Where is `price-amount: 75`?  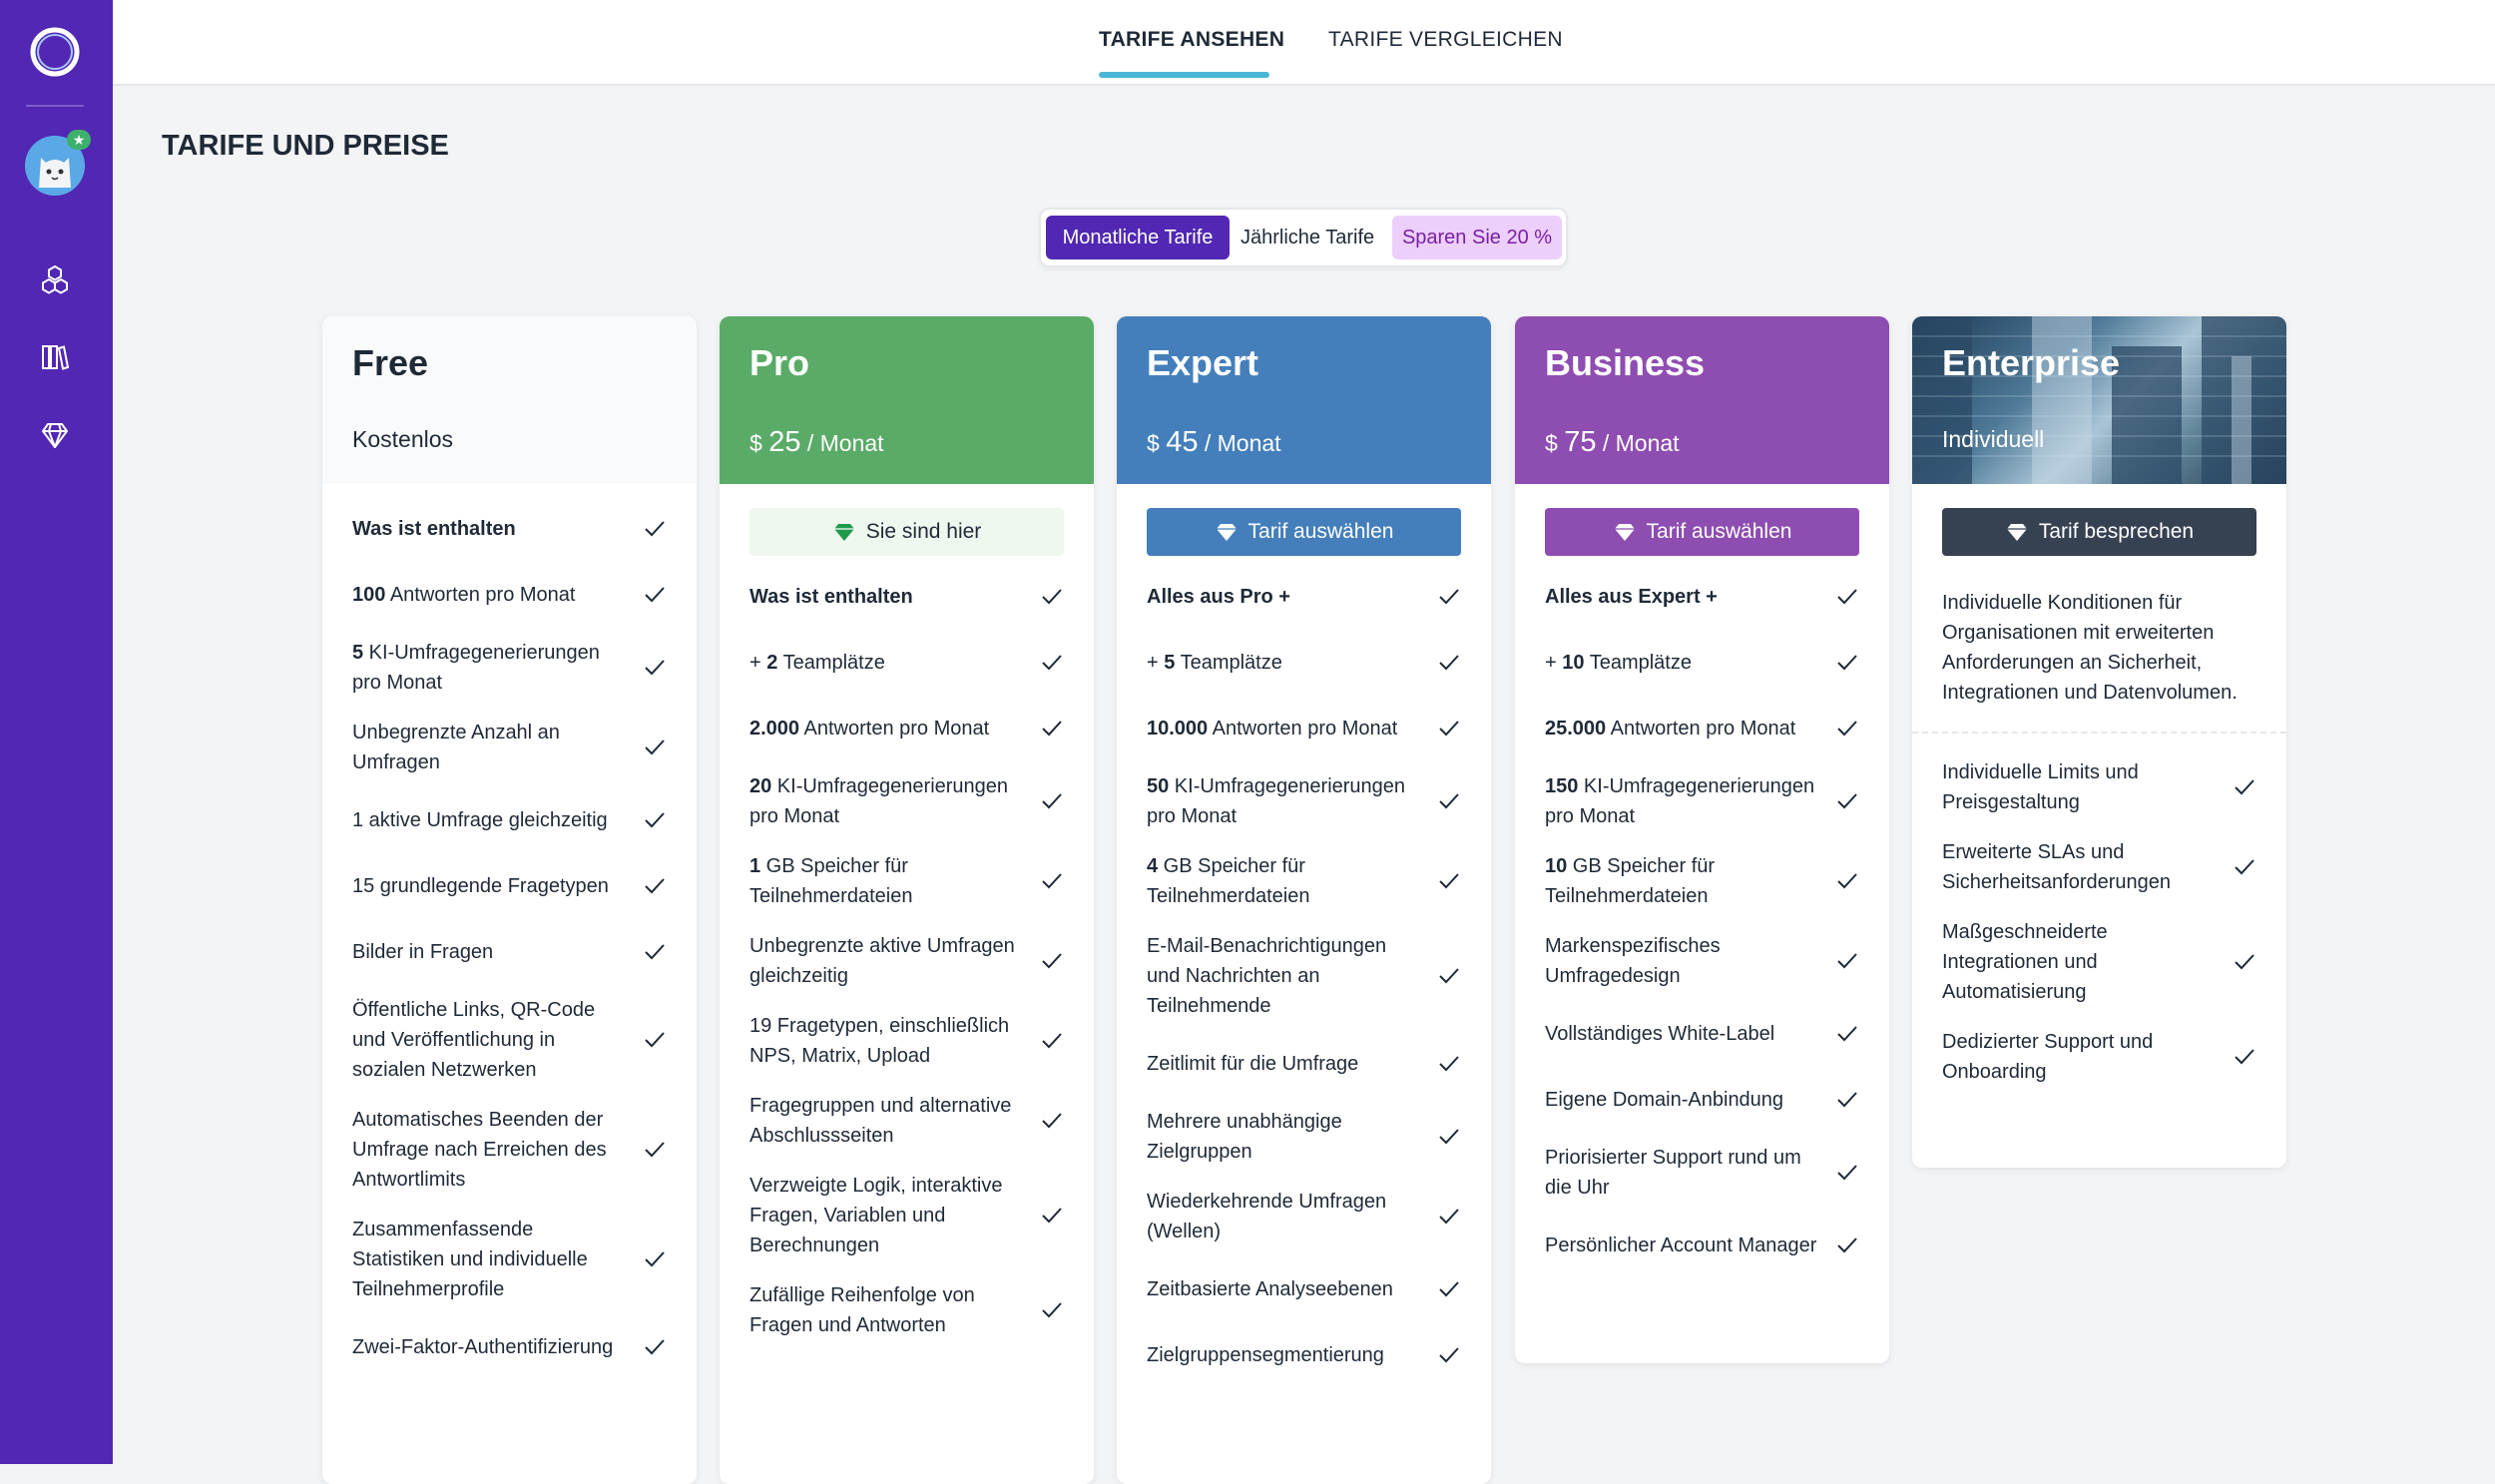 price-amount: 75 is located at coordinates (1580, 442).